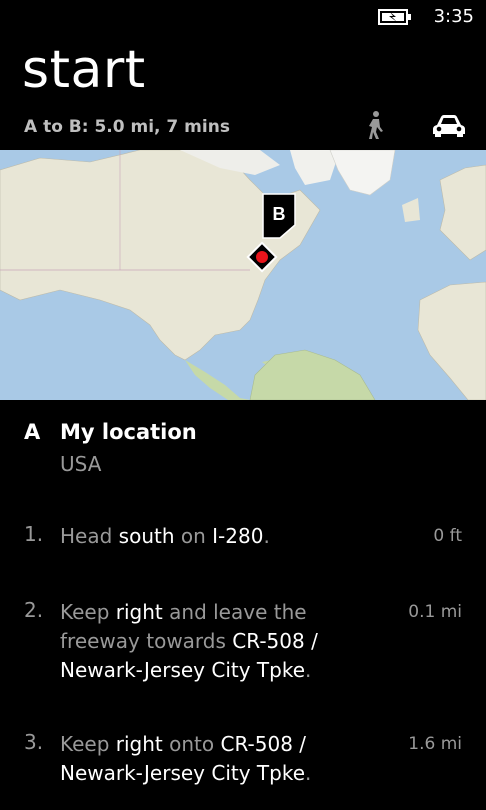 This screenshot has height=810, width=486. Describe the element at coordinates (243, 453) in the screenshot. I see `origin-entry: A My location USA` at that location.